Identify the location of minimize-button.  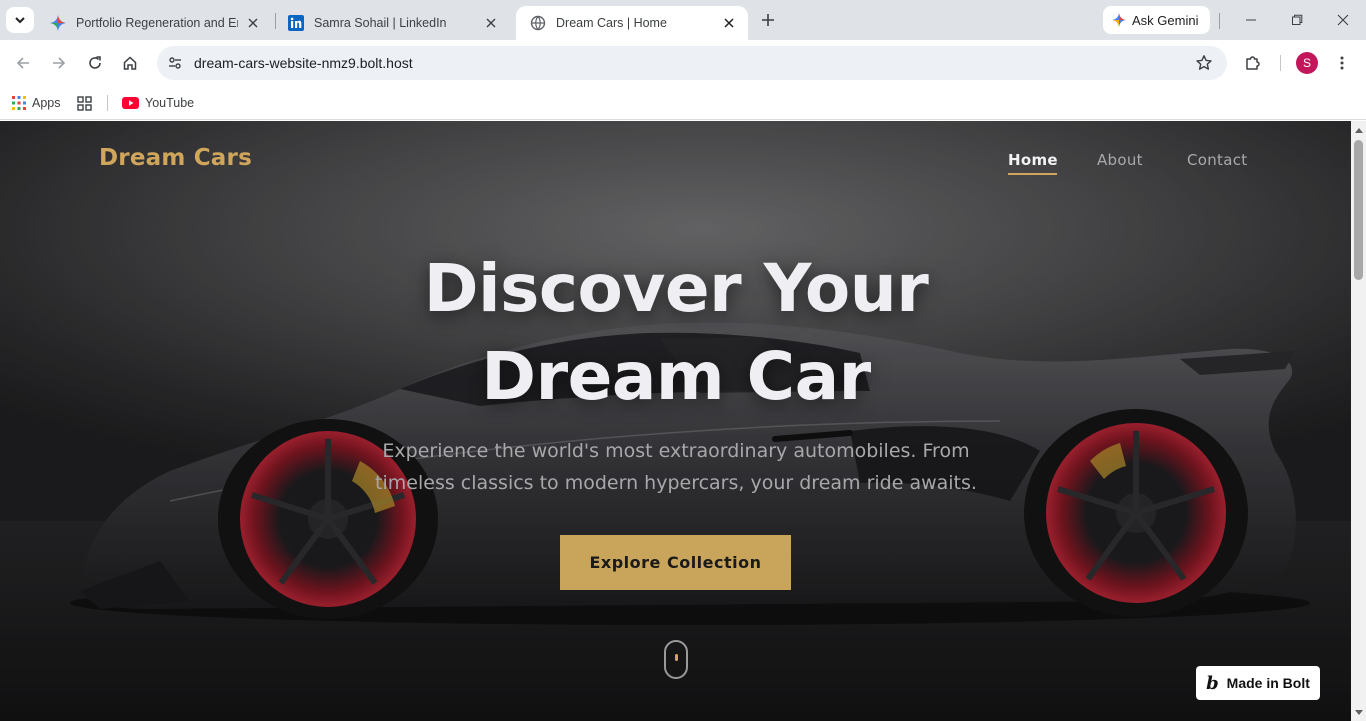
(1251, 20).